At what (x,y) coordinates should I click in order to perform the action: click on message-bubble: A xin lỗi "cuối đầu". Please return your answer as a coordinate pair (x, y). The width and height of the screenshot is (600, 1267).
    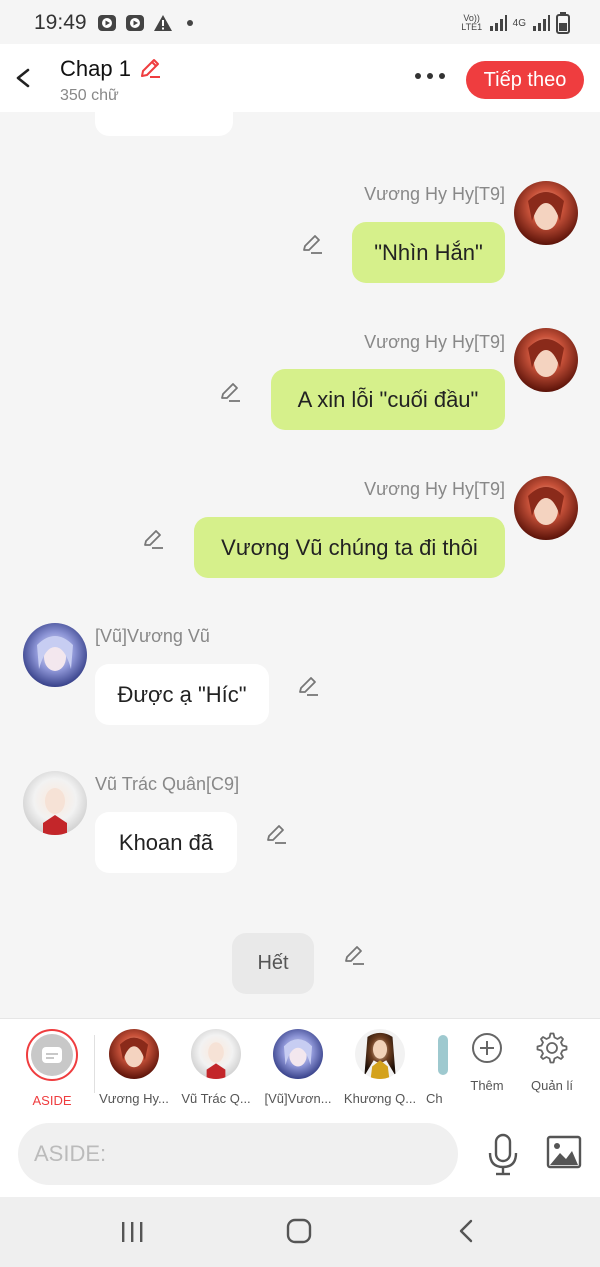
    Looking at the image, I should click on (388, 399).